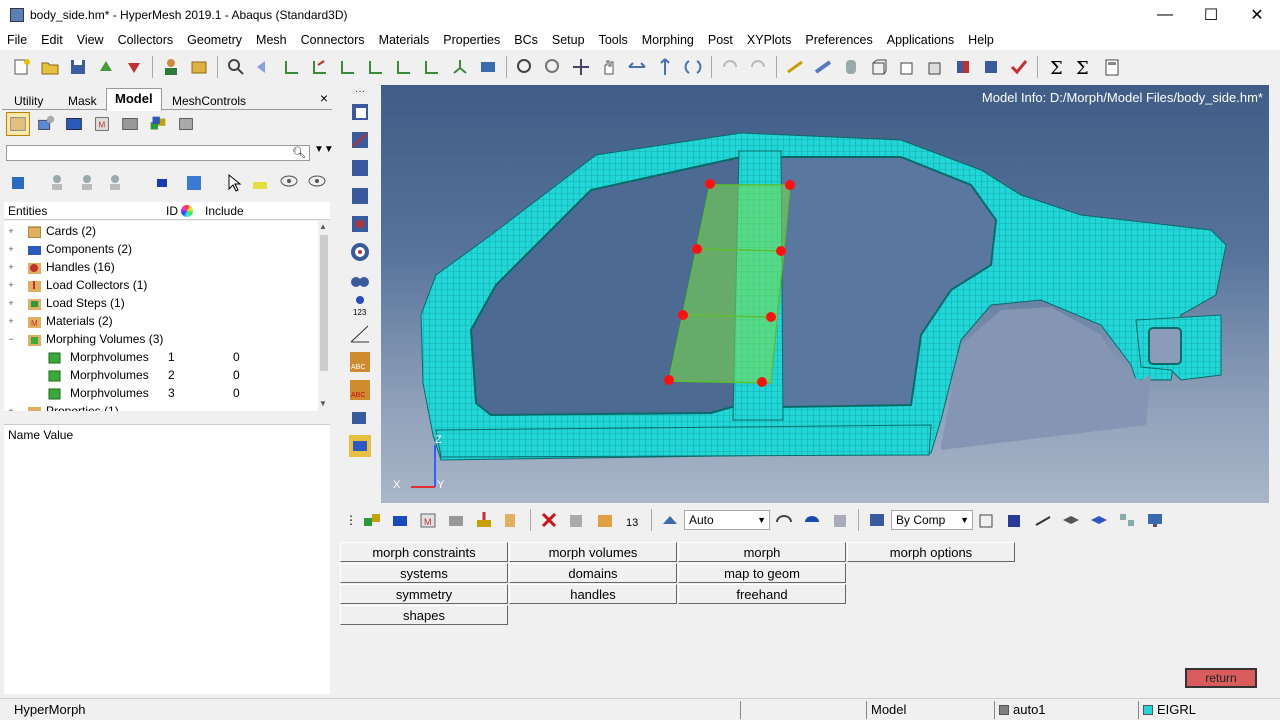 The height and width of the screenshot is (720, 1280). What do you see at coordinates (525, 67) in the screenshot?
I see `zoom-window-icon` at bounding box center [525, 67].